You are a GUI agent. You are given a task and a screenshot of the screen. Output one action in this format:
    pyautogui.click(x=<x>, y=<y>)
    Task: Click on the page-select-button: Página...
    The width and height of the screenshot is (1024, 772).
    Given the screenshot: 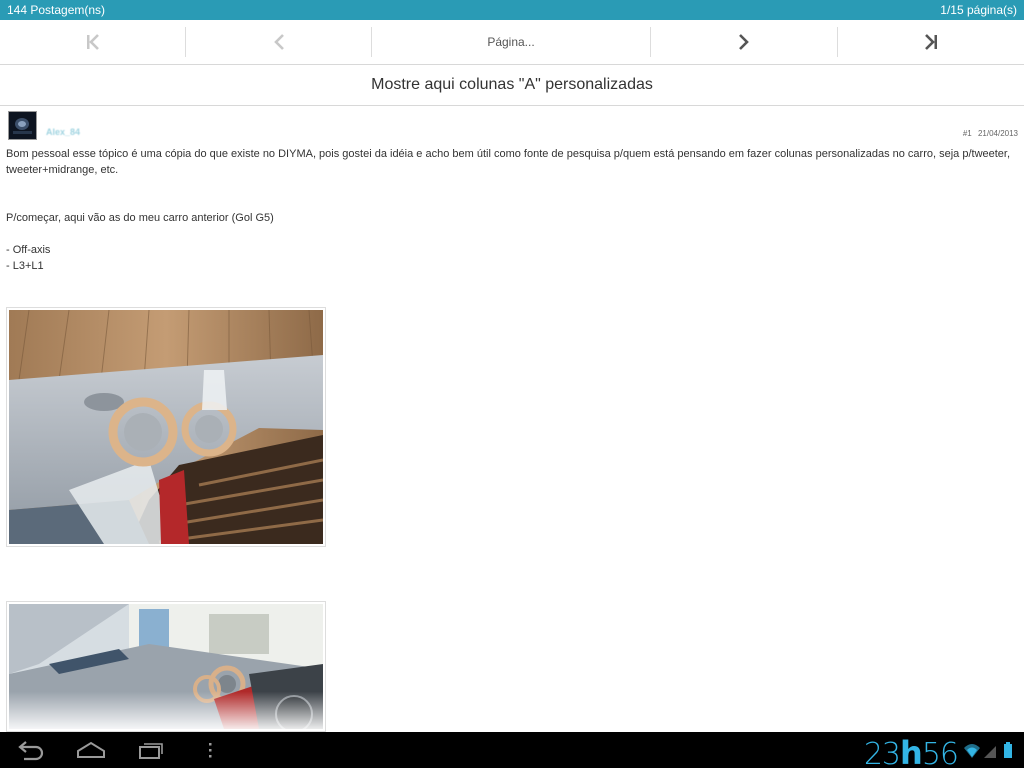 What is the action you would take?
    pyautogui.click(x=510, y=42)
    